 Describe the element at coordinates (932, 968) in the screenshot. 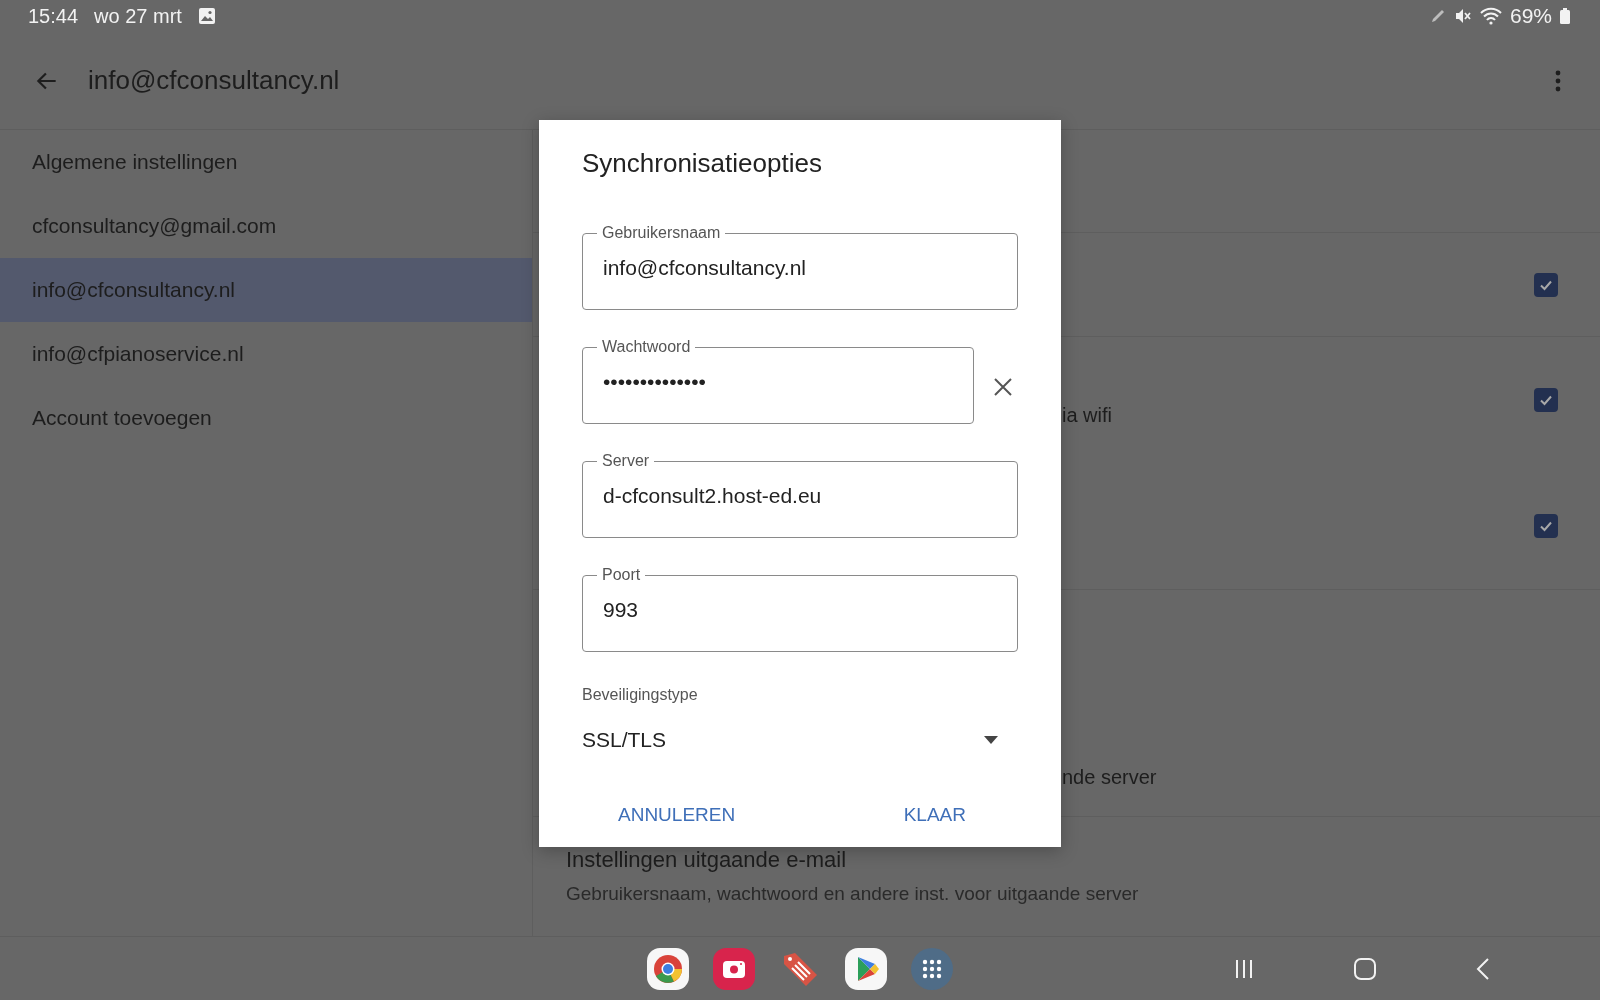

I see `apps-grid-icon` at that location.